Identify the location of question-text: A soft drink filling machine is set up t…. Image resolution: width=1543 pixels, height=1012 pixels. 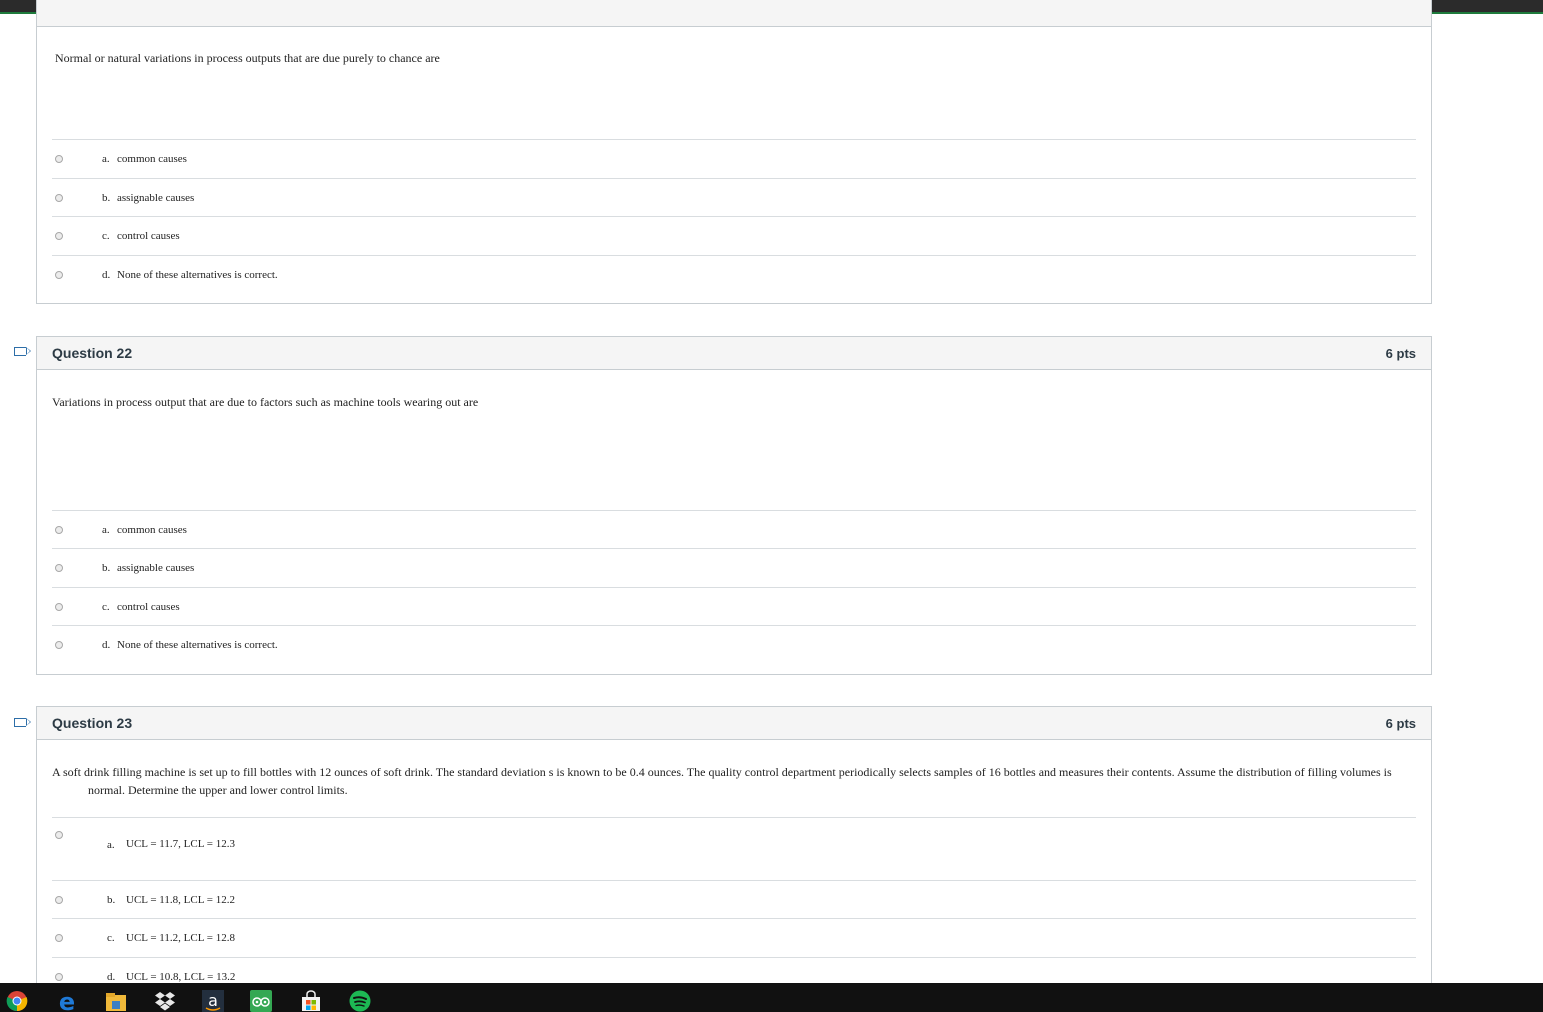
(722, 781).